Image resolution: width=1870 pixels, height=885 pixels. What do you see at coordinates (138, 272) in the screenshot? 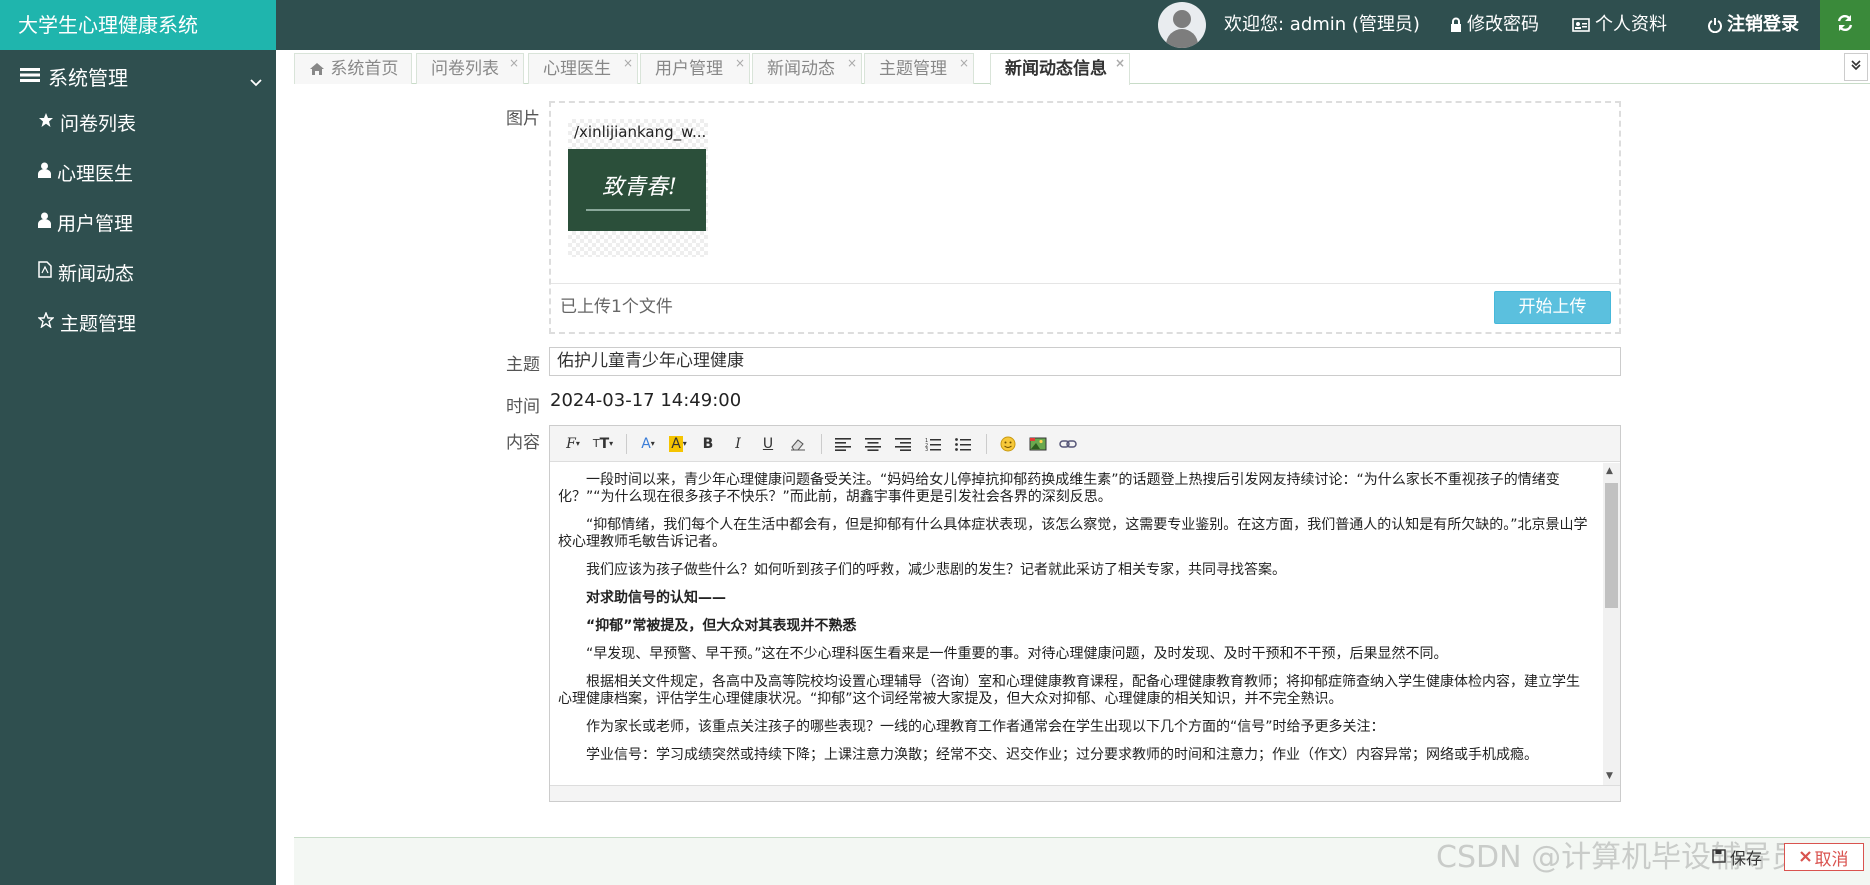
I see `sidebar-item-news: 新闻动态` at bounding box center [138, 272].